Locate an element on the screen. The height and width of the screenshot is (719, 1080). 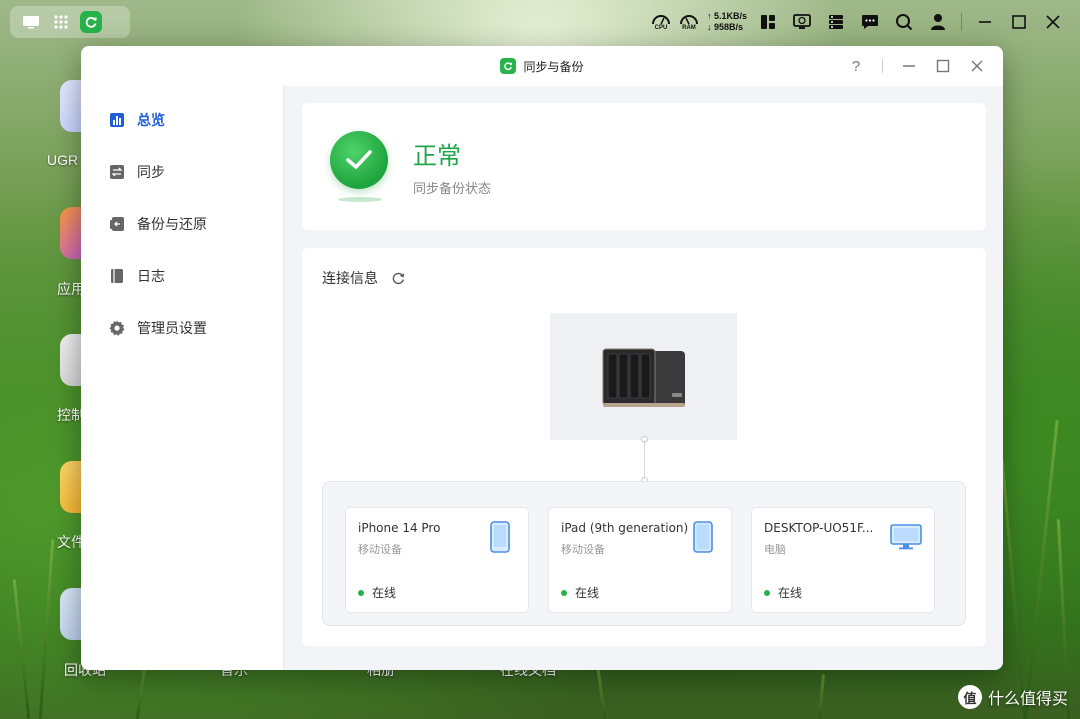
window-minimize-button is located at coordinates (909, 66).